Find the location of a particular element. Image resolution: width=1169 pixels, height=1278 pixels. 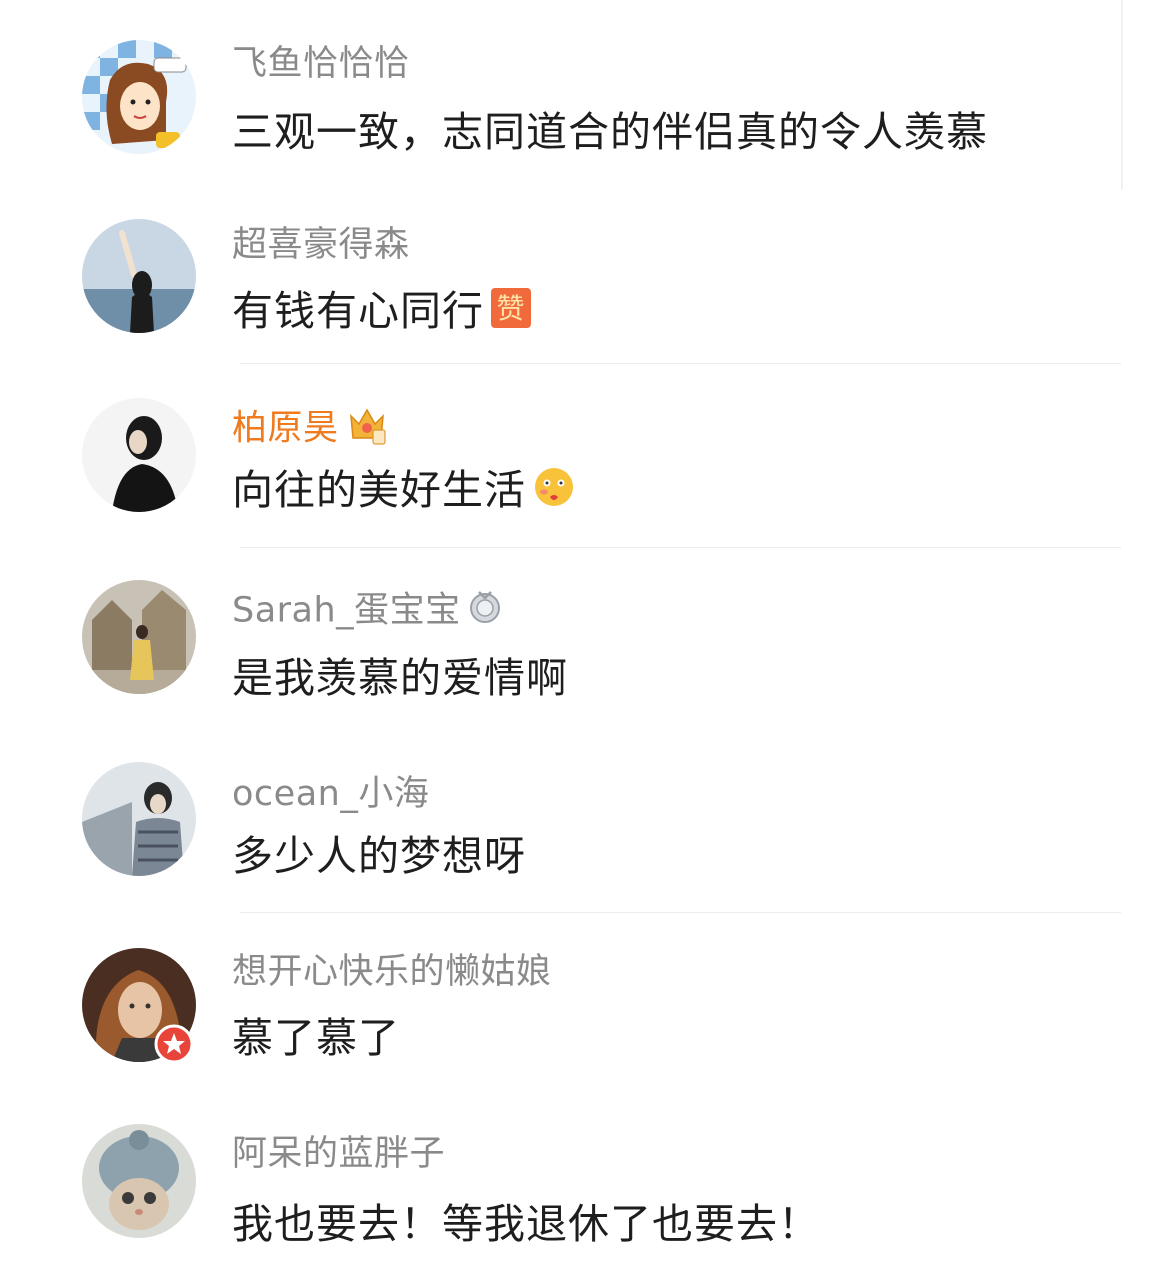

username: Sarah_蛋宝宝 is located at coordinates (367, 611).